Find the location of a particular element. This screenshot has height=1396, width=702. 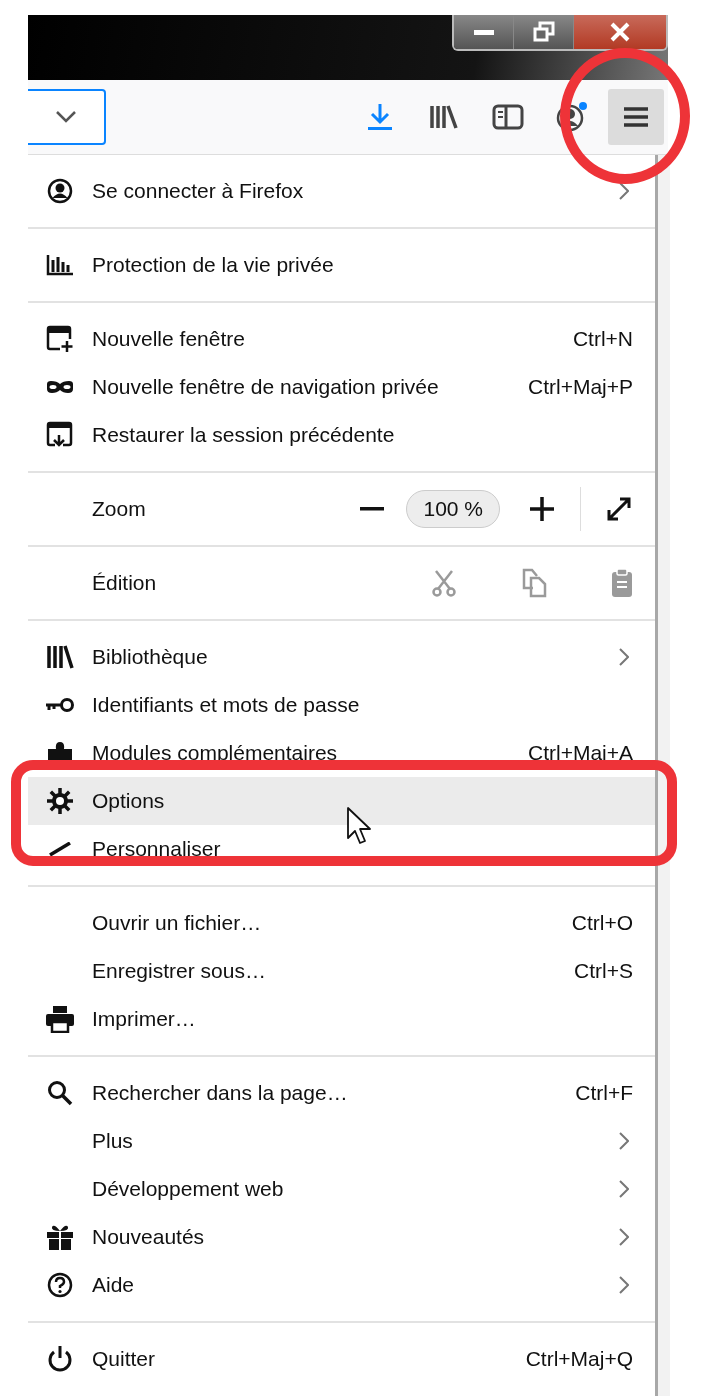

menu-item: Nouvelle fenêtre Ctrl+N is located at coordinates (341, 339).